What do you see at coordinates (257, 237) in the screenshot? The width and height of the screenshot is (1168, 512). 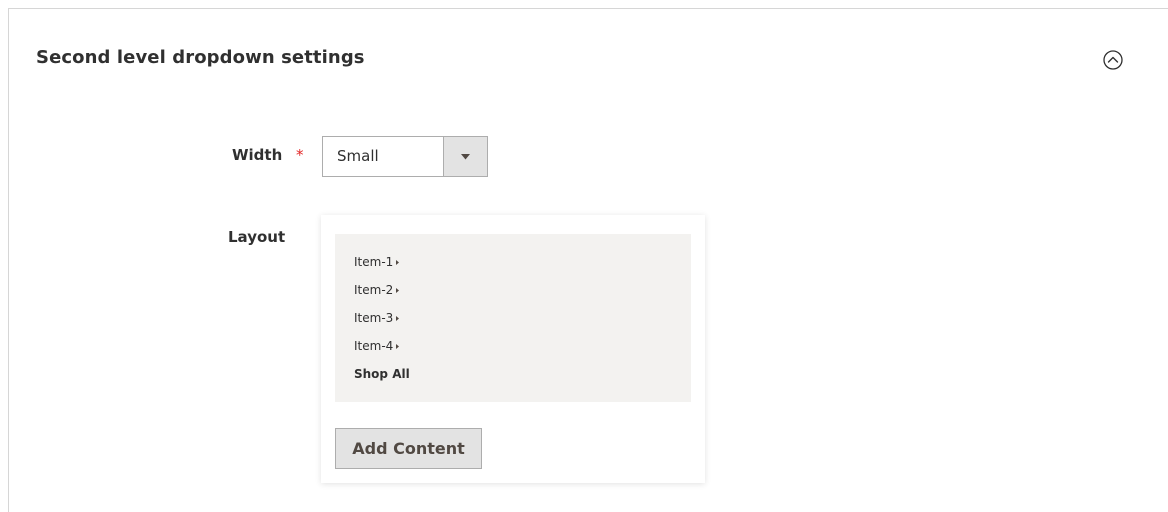 I see `layout-label: Layout` at bounding box center [257, 237].